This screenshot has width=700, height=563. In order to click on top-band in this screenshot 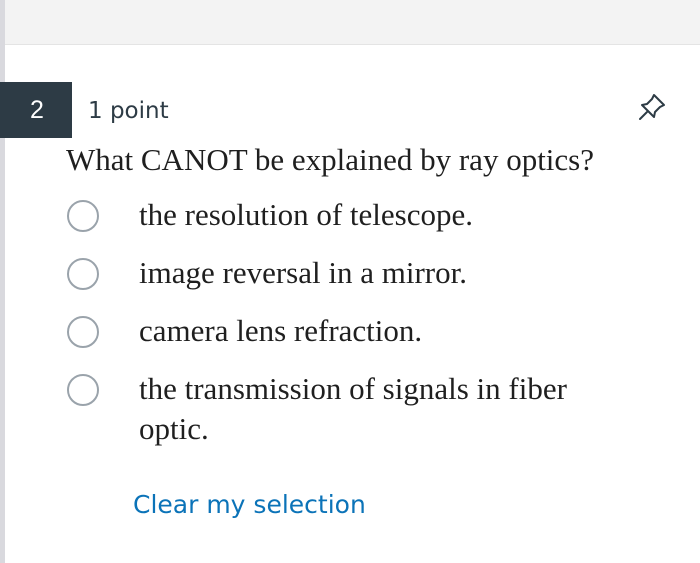, I will do `click(350, 22)`.